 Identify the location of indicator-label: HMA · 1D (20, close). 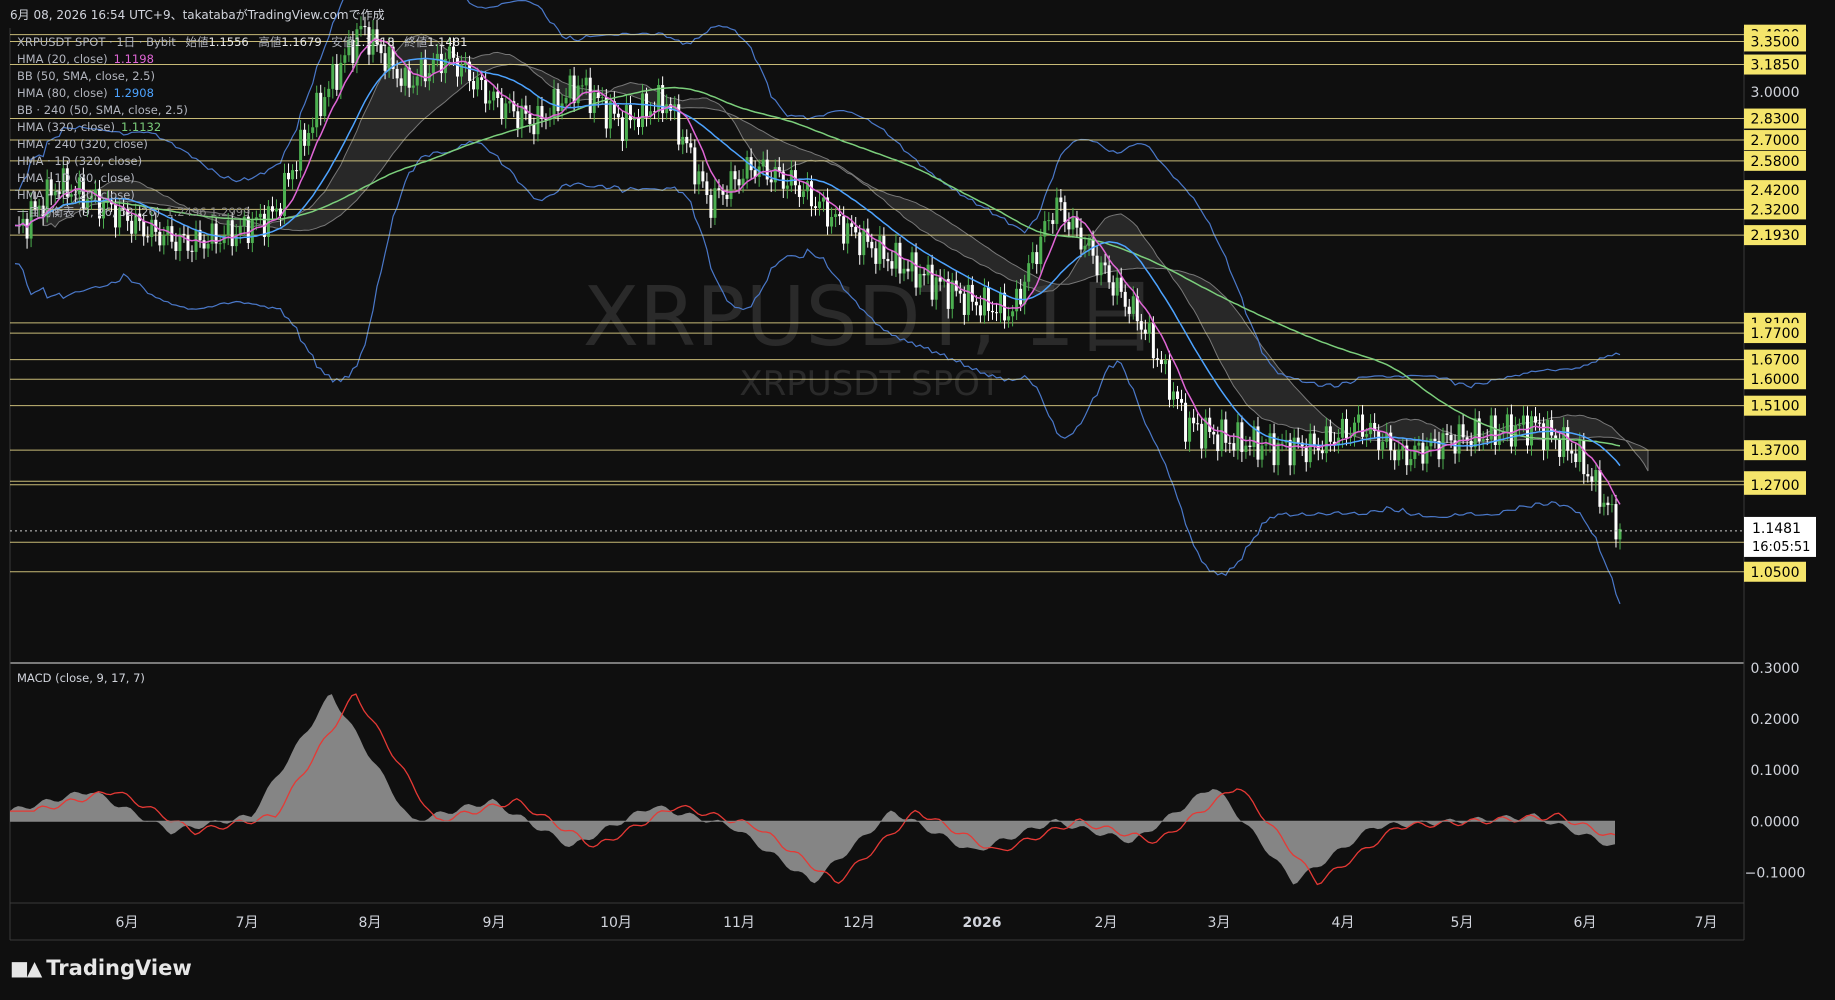
(76, 195).